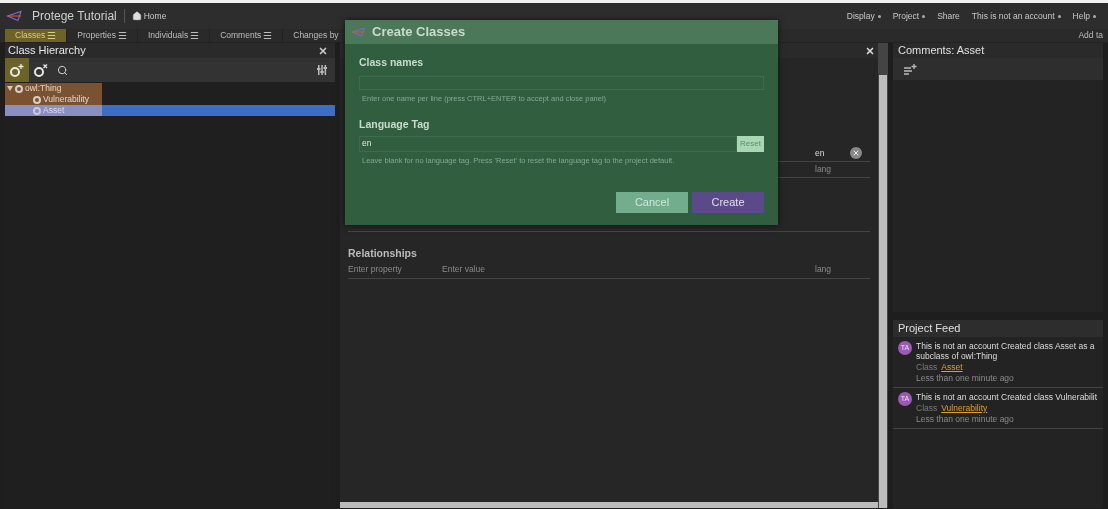  Describe the element at coordinates (952, 367) in the screenshot. I see `class-link: Asset` at that location.